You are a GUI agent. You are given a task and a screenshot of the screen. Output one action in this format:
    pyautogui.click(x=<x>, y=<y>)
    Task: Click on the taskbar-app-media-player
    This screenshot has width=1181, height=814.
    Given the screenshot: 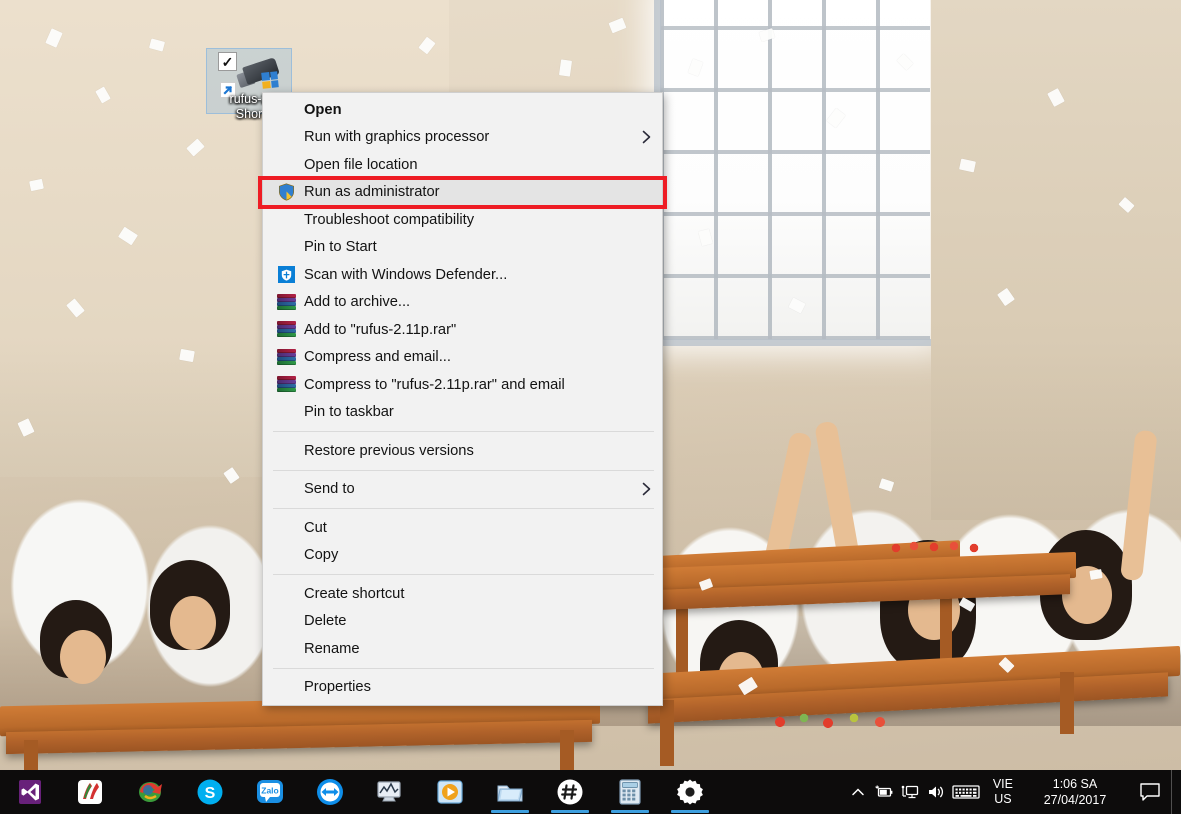 What is the action you would take?
    pyautogui.click(x=450, y=792)
    